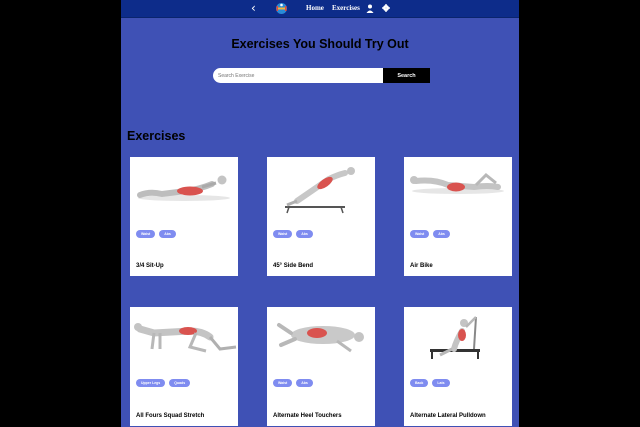 This screenshot has width=640, height=427. What do you see at coordinates (281, 8) in the screenshot?
I see `gym-logo-icon` at bounding box center [281, 8].